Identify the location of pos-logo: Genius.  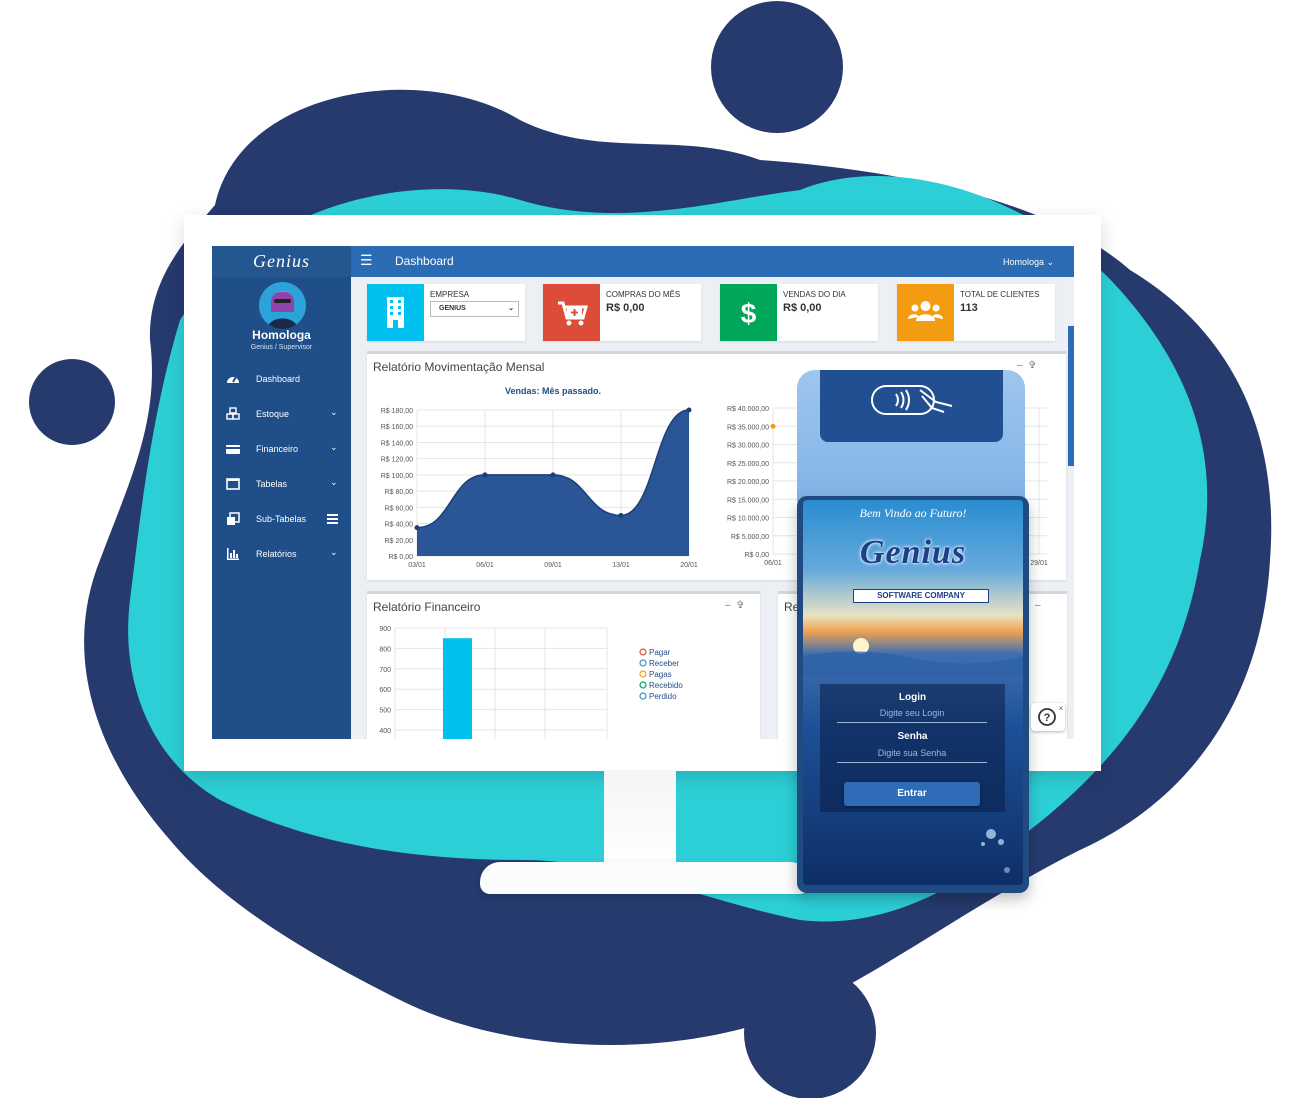
(913, 552).